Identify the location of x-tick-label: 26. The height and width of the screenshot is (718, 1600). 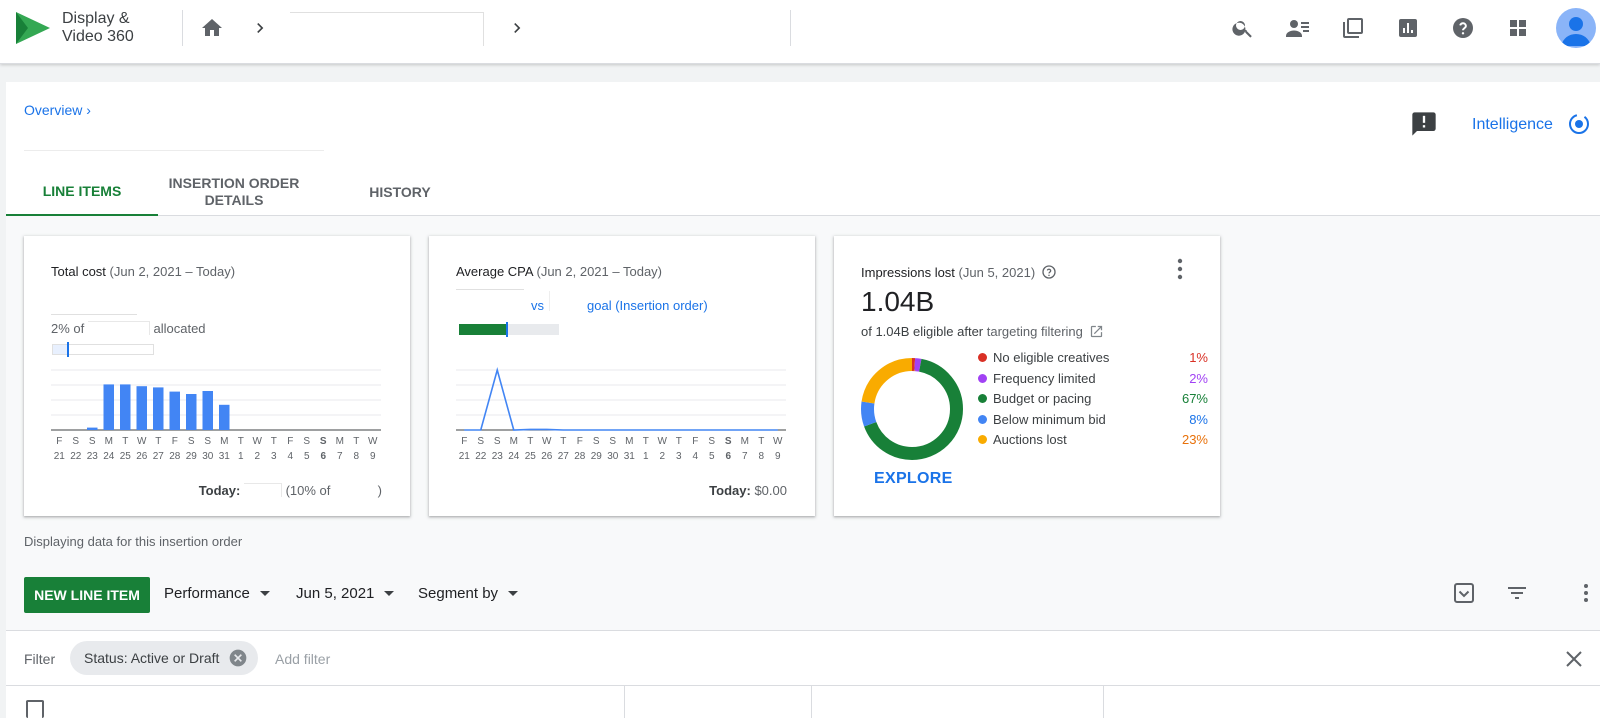
(142, 456).